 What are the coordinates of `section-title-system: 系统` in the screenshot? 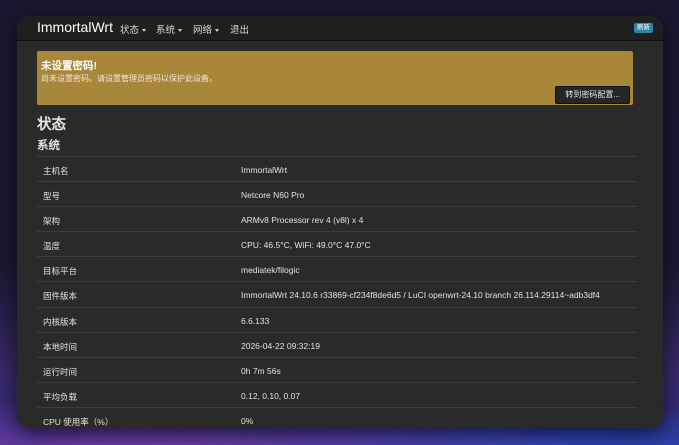 It's located at (48, 146).